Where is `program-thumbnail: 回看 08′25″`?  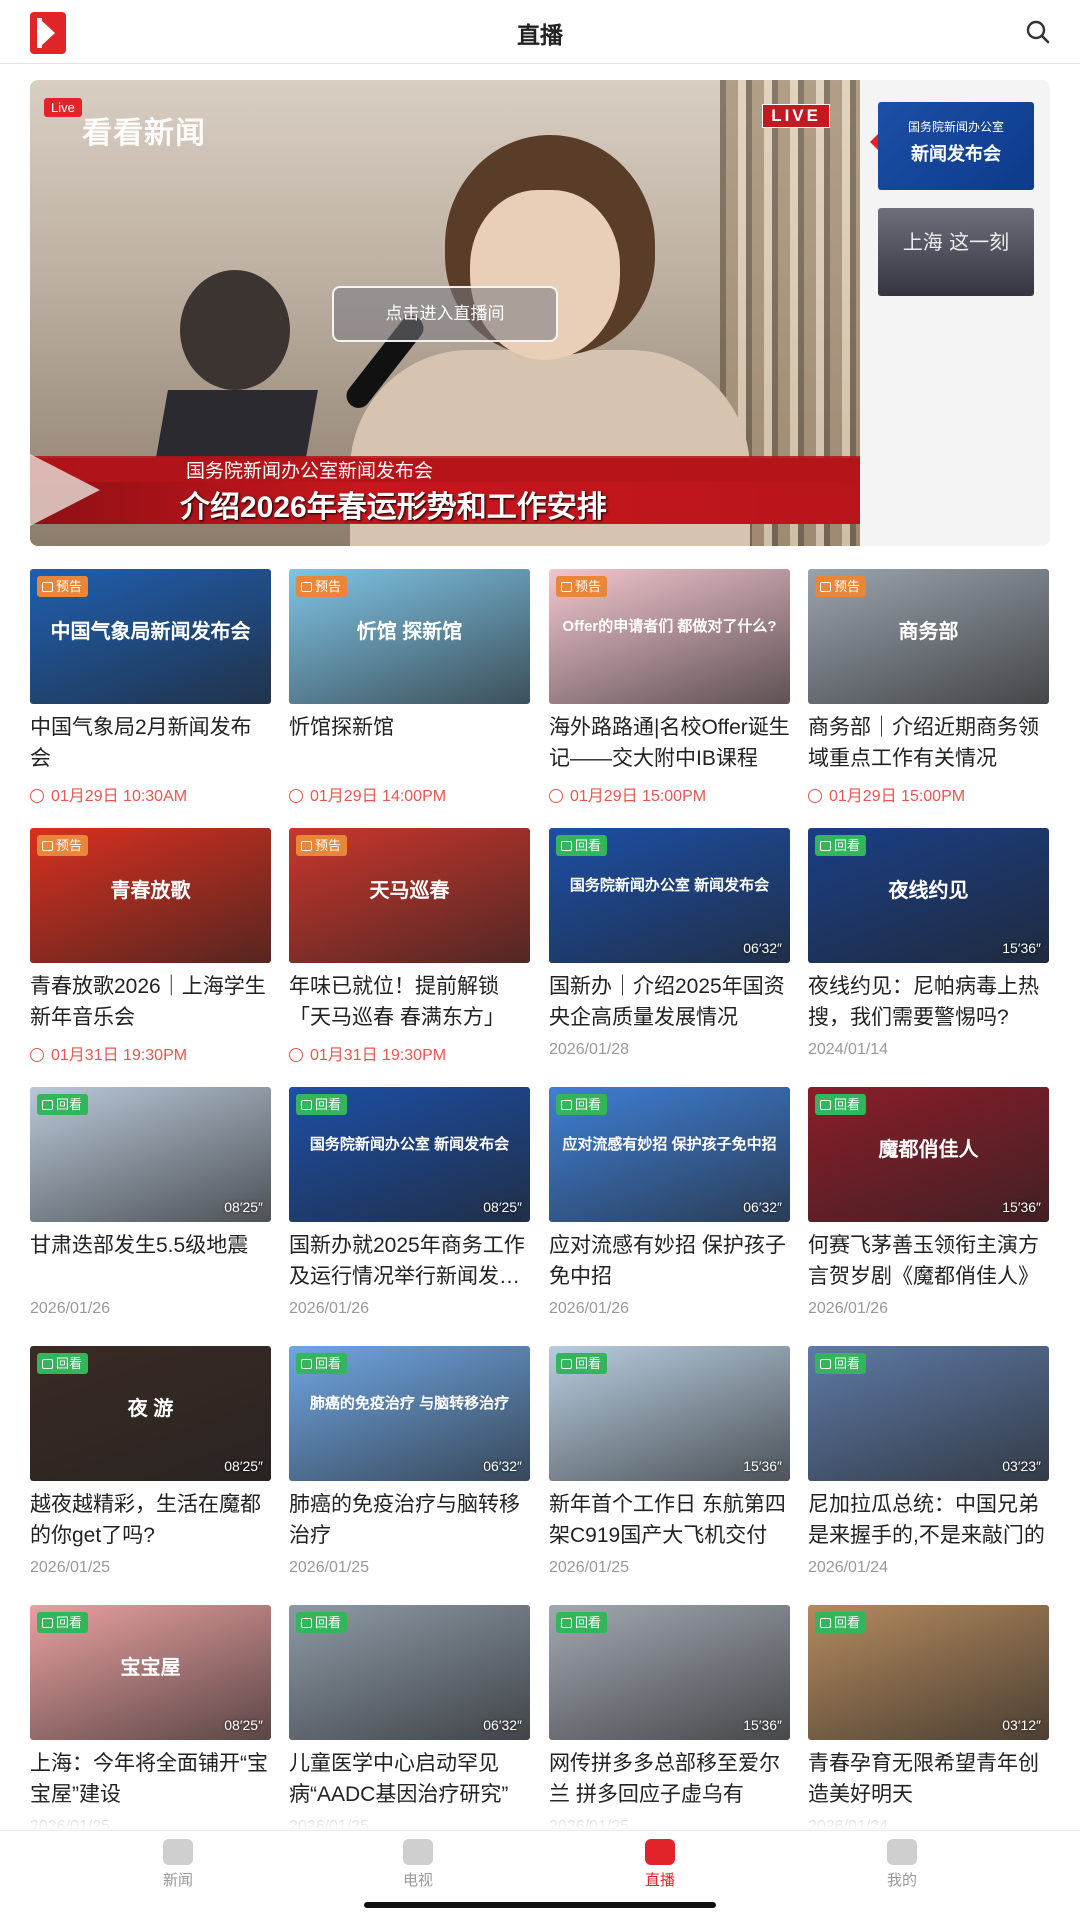
program-thumbnail: 回看 08′25″ is located at coordinates (150, 1154).